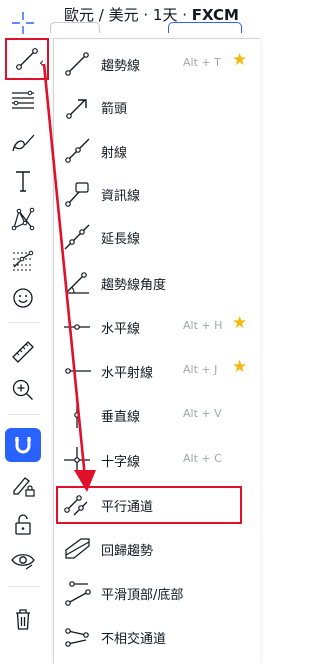  What do you see at coordinates (76, 109) in the screenshot?
I see `arrow-icon` at bounding box center [76, 109].